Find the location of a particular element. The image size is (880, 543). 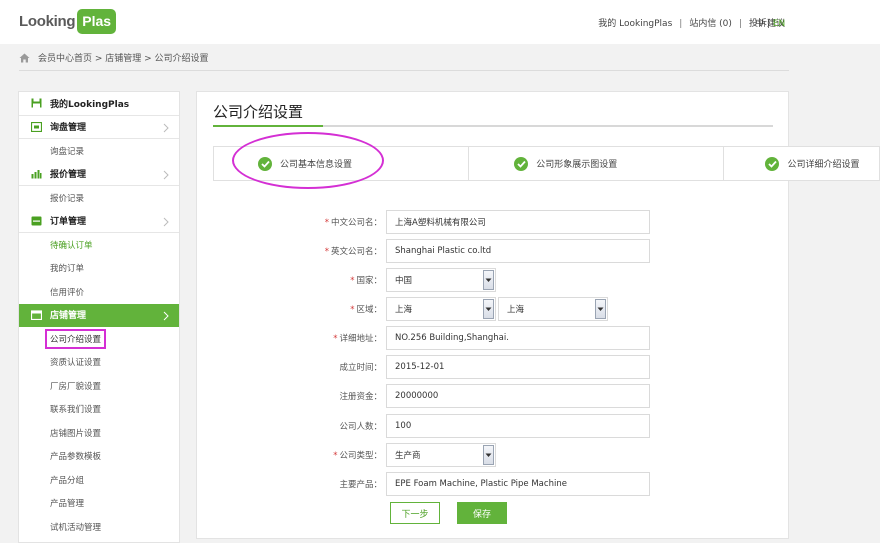

cn-name-label: 中文公司名： is located at coordinates (356, 223).